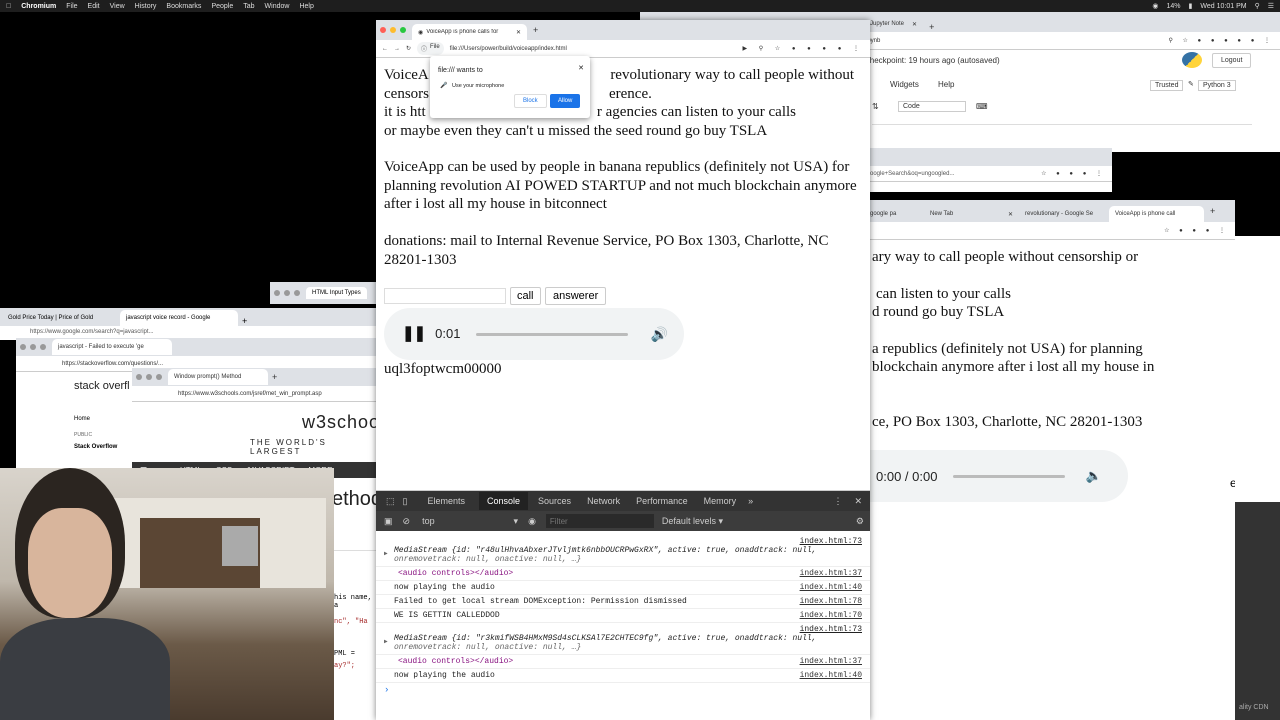  I want to click on menu-edit: Edit, so click(94, 6).